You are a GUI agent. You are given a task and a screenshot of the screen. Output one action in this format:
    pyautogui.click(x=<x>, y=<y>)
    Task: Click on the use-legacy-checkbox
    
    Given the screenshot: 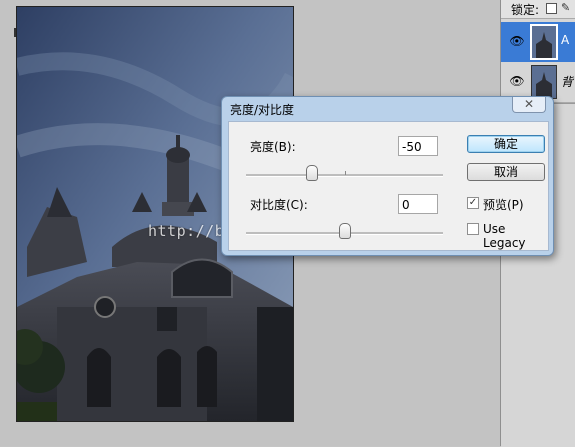 What is the action you would take?
    pyautogui.click(x=473, y=229)
    